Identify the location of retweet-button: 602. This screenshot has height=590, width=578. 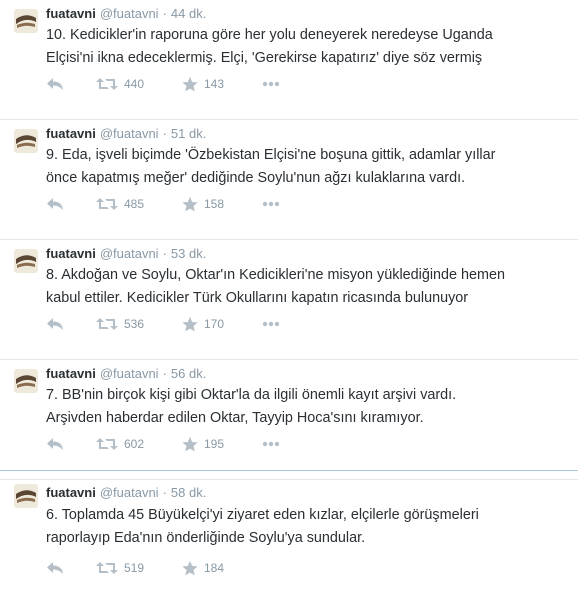
(120, 444).